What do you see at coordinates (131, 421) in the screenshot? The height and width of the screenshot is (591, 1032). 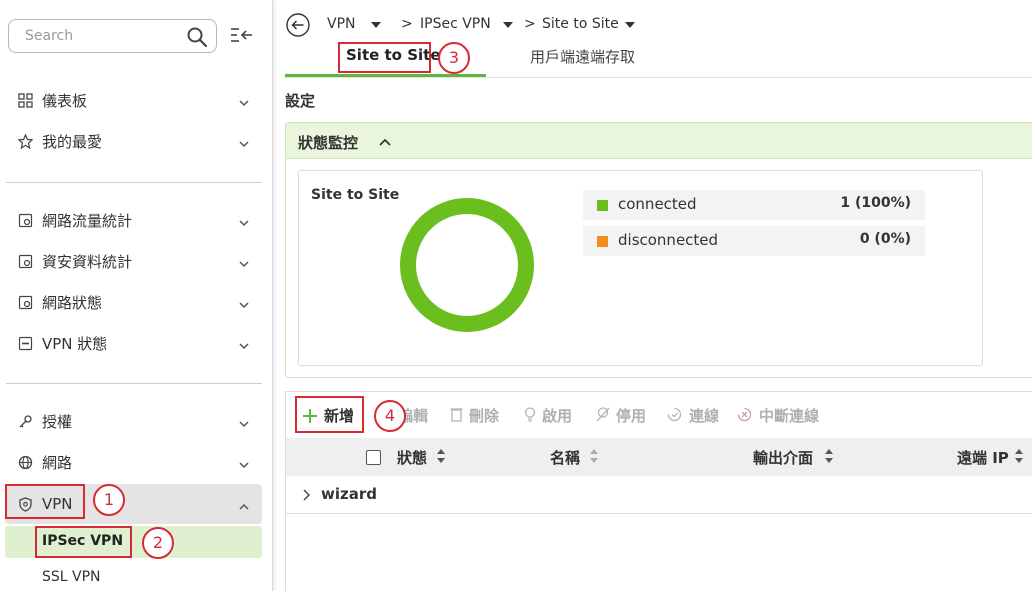 I see `sidebar-item-license: 授權` at bounding box center [131, 421].